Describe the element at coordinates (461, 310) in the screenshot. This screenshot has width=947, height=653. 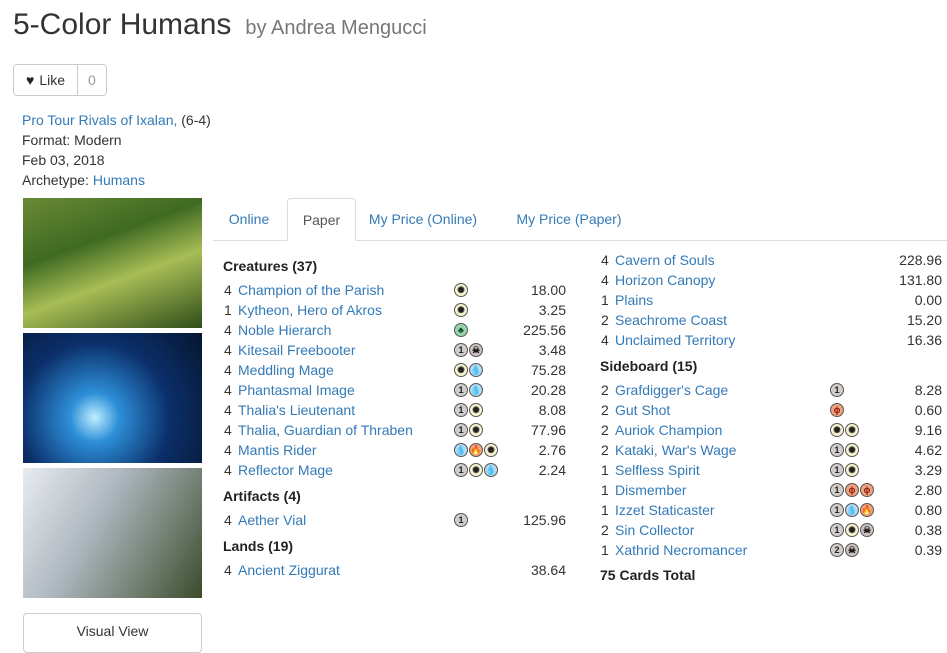
I see `mana-cost: ✺` at that location.